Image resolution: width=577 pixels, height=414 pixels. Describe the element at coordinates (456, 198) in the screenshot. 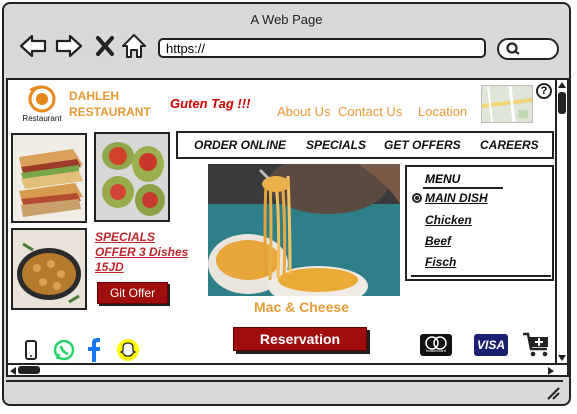

I see `menu-item-main-dish: MAIN DISH` at that location.